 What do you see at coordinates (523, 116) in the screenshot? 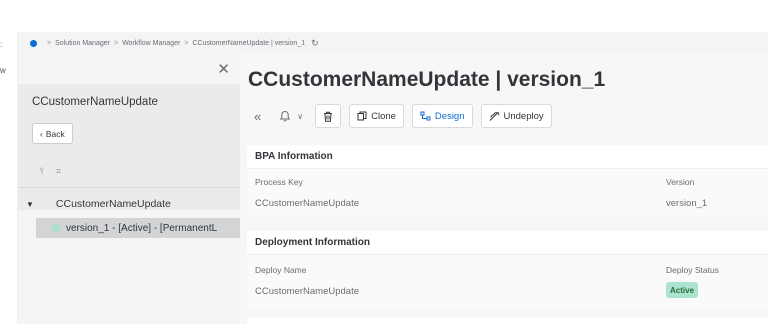
I see `undeploy-button-label: Undeploy` at bounding box center [523, 116].